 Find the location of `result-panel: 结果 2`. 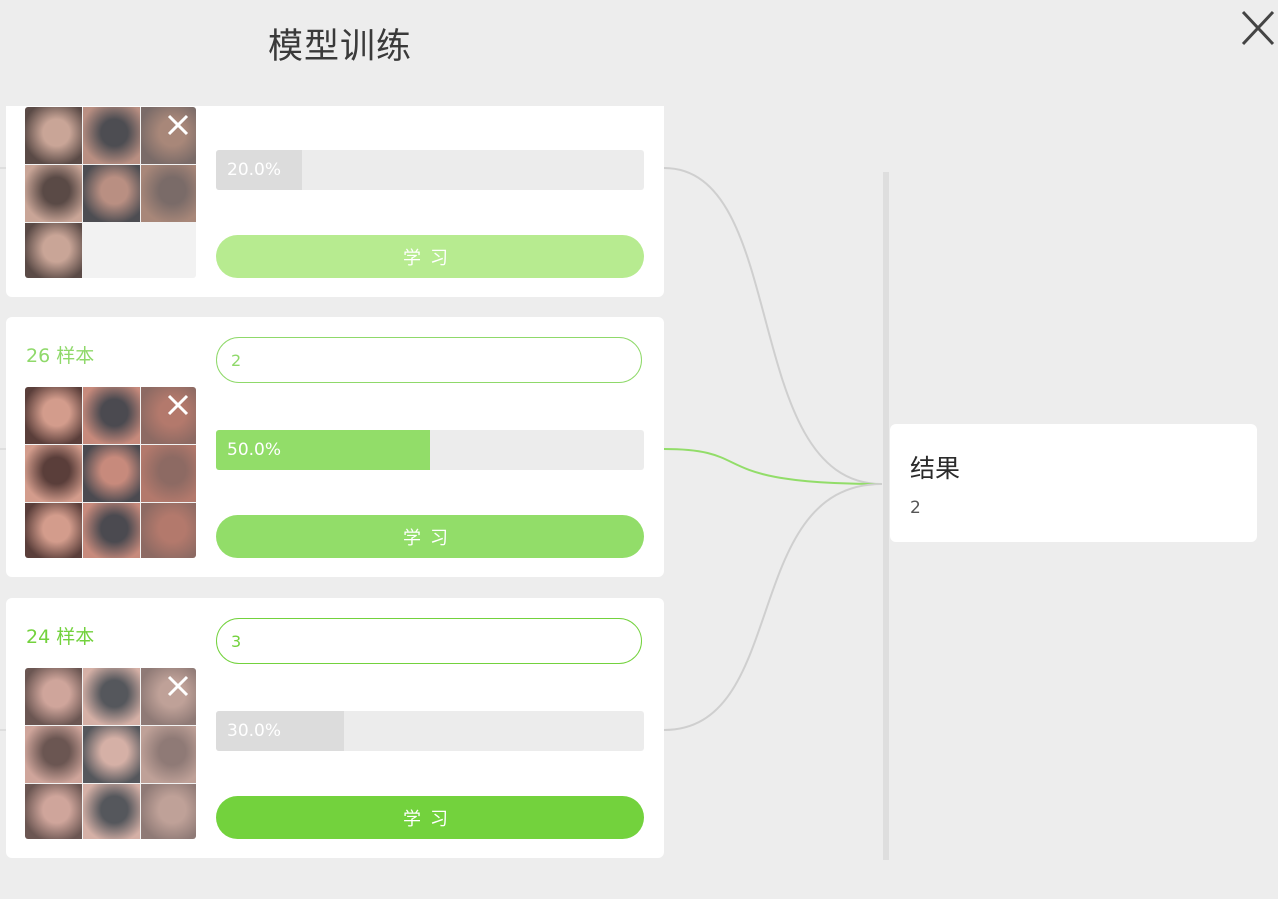

result-panel: 结果 2 is located at coordinates (1073, 483).